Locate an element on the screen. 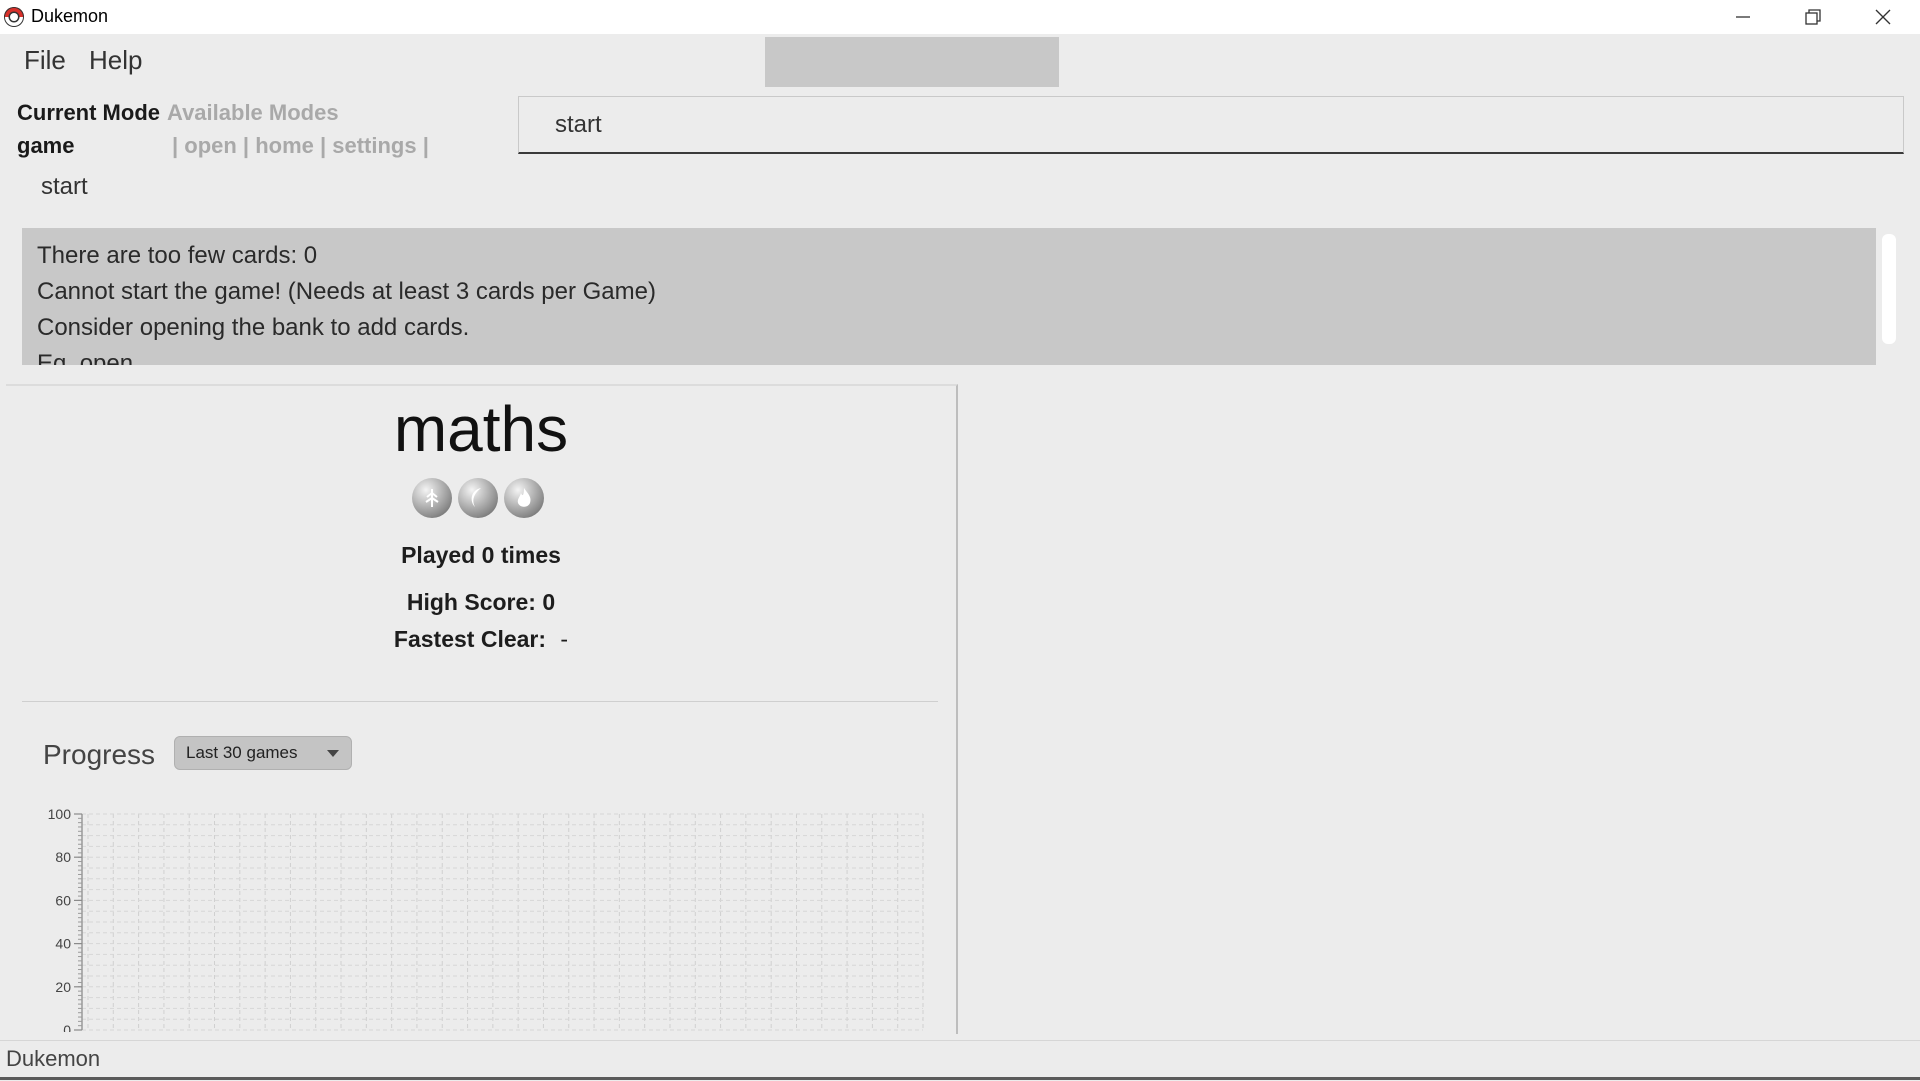 The image size is (1920, 1081). menu-help: Help is located at coordinates (115, 60).